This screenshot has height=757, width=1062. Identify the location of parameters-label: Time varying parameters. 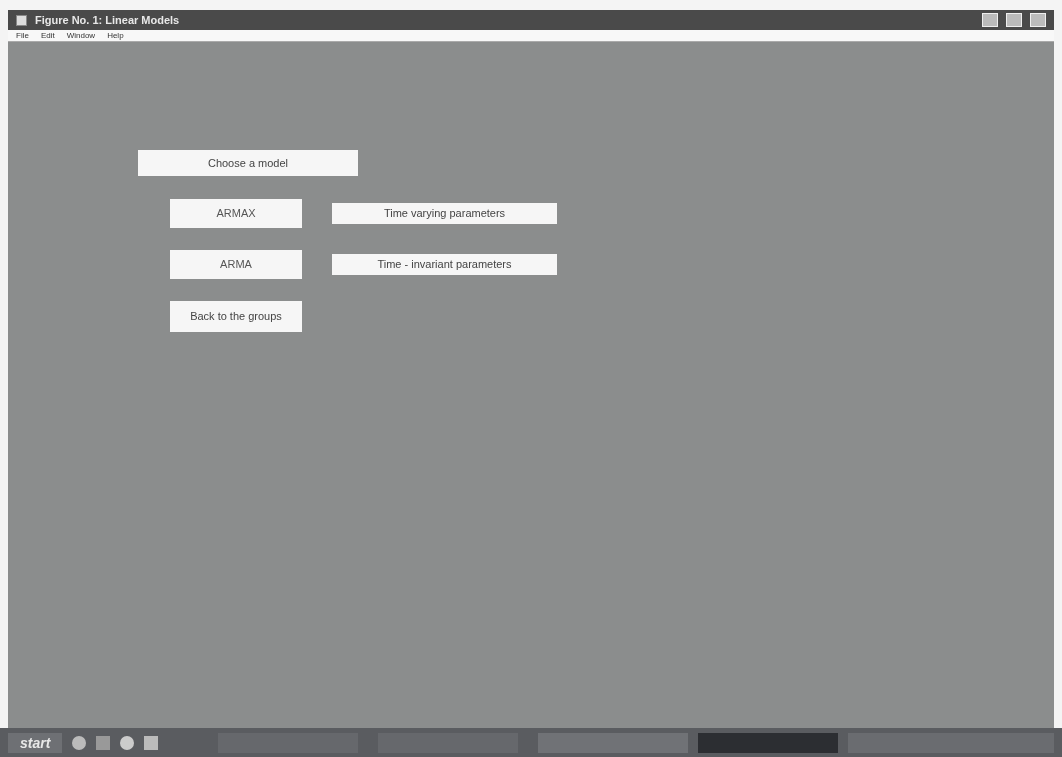
(444, 213).